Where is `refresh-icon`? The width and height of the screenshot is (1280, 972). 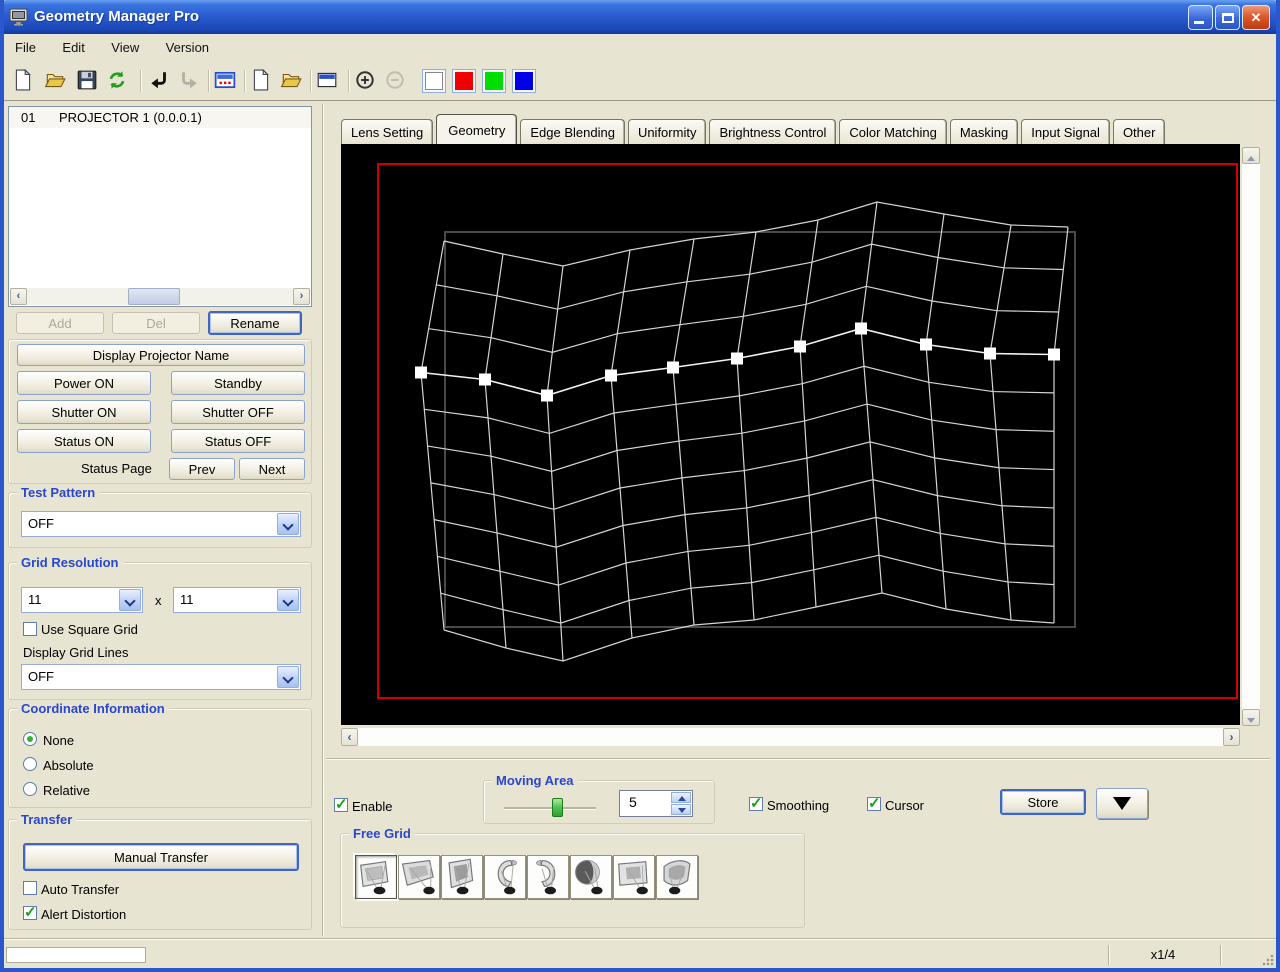
refresh-icon is located at coordinates (118, 81).